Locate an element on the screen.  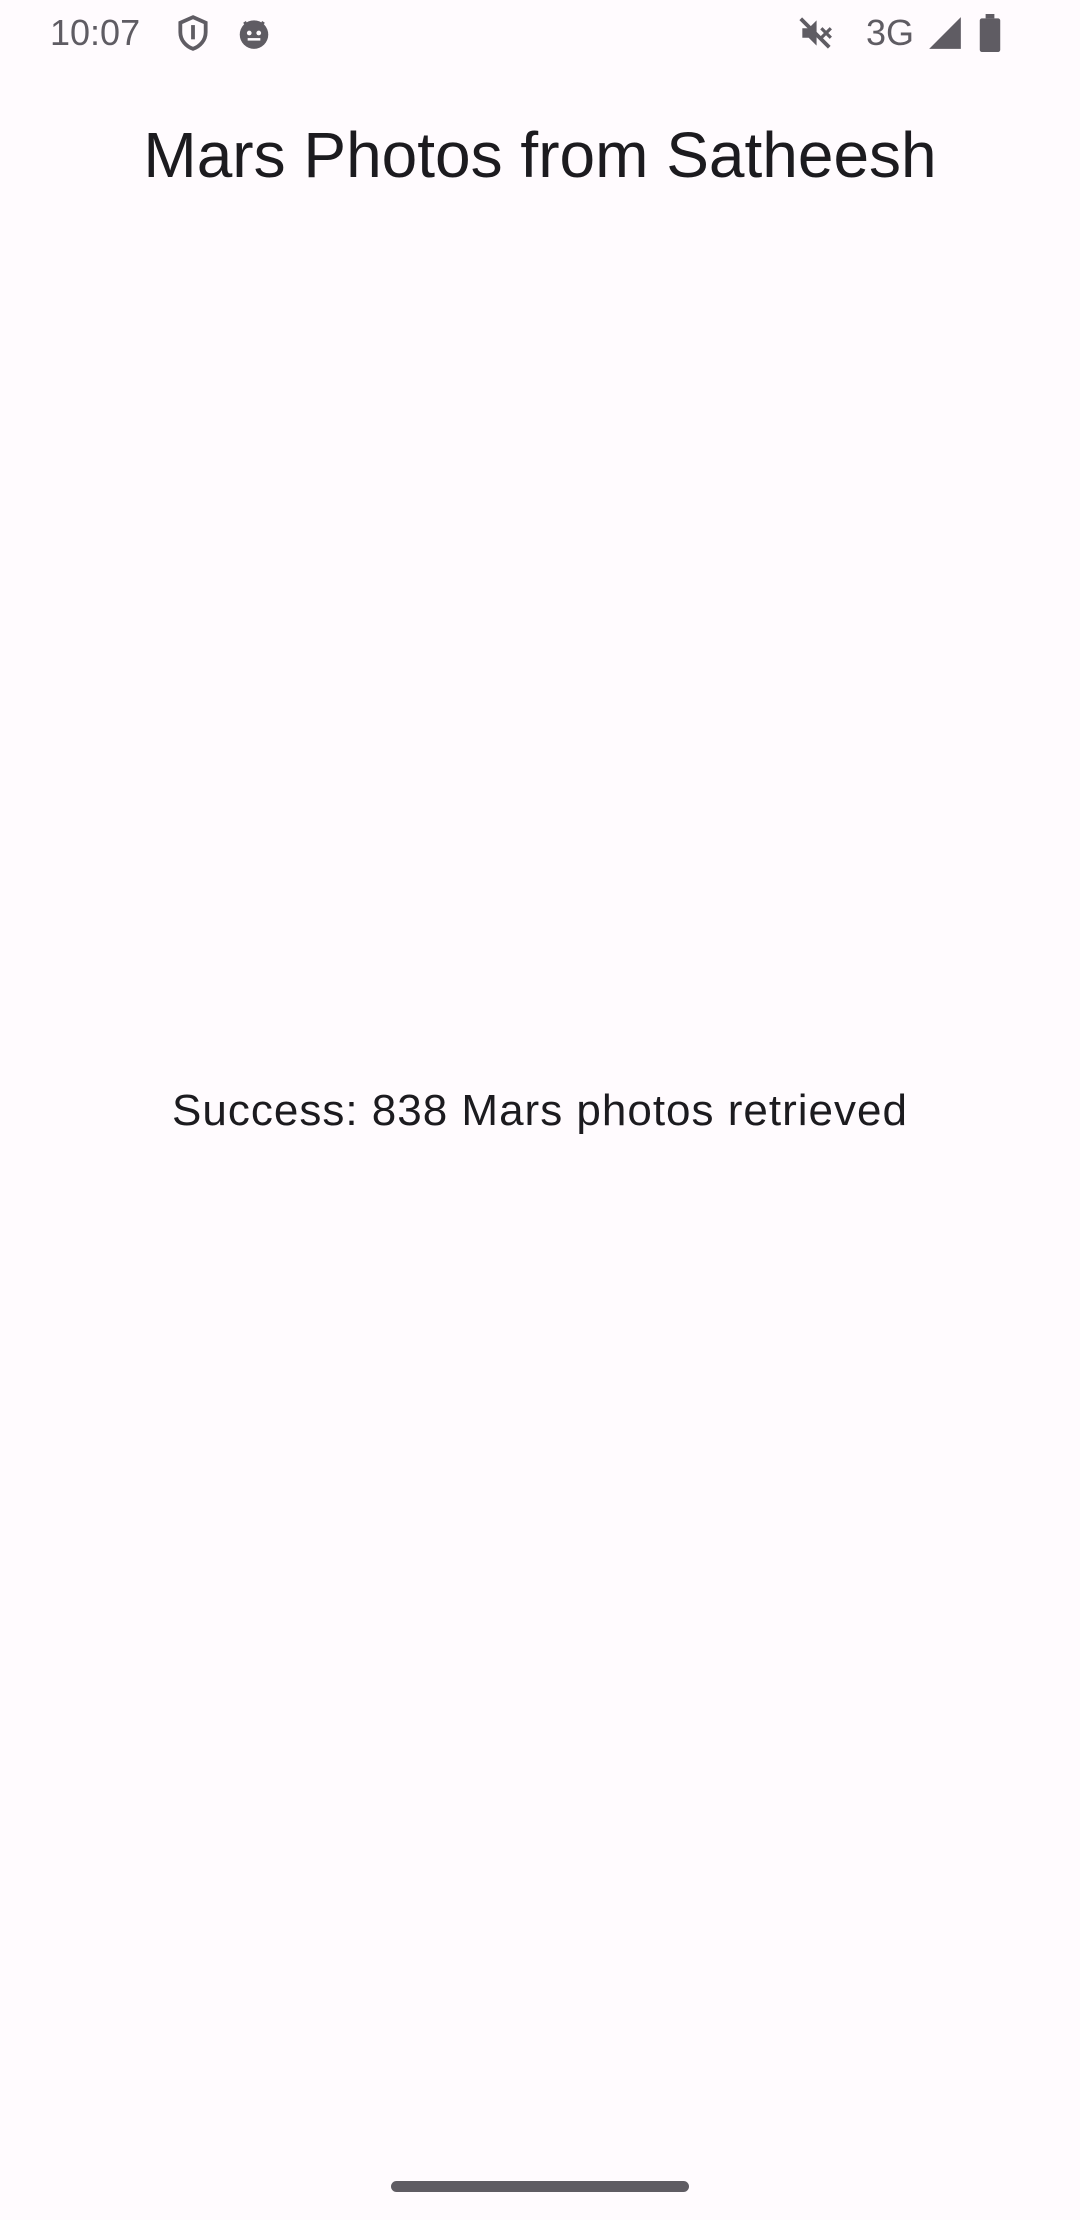
gesture-navigation-handle is located at coordinates (540, 2186).